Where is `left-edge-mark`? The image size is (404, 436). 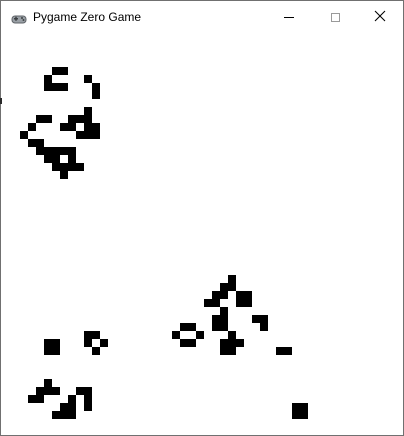
left-edge-mark is located at coordinates (1, 101).